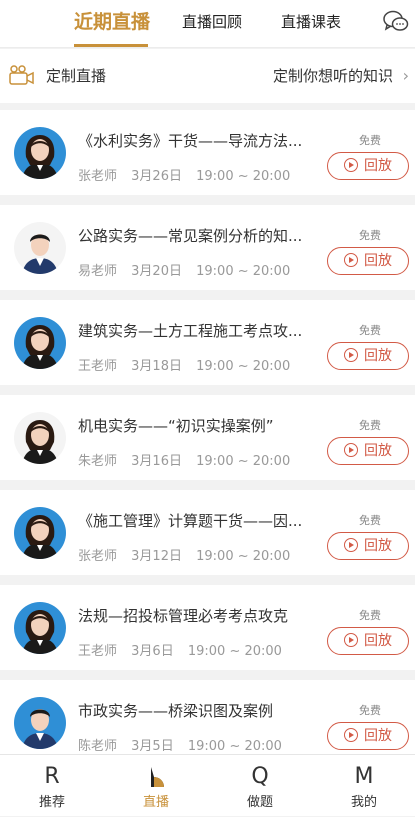  Describe the element at coordinates (185, 649) in the screenshot. I see `lesson-meta: 王老师 3月6日 19:00 ~ 20:00` at that location.